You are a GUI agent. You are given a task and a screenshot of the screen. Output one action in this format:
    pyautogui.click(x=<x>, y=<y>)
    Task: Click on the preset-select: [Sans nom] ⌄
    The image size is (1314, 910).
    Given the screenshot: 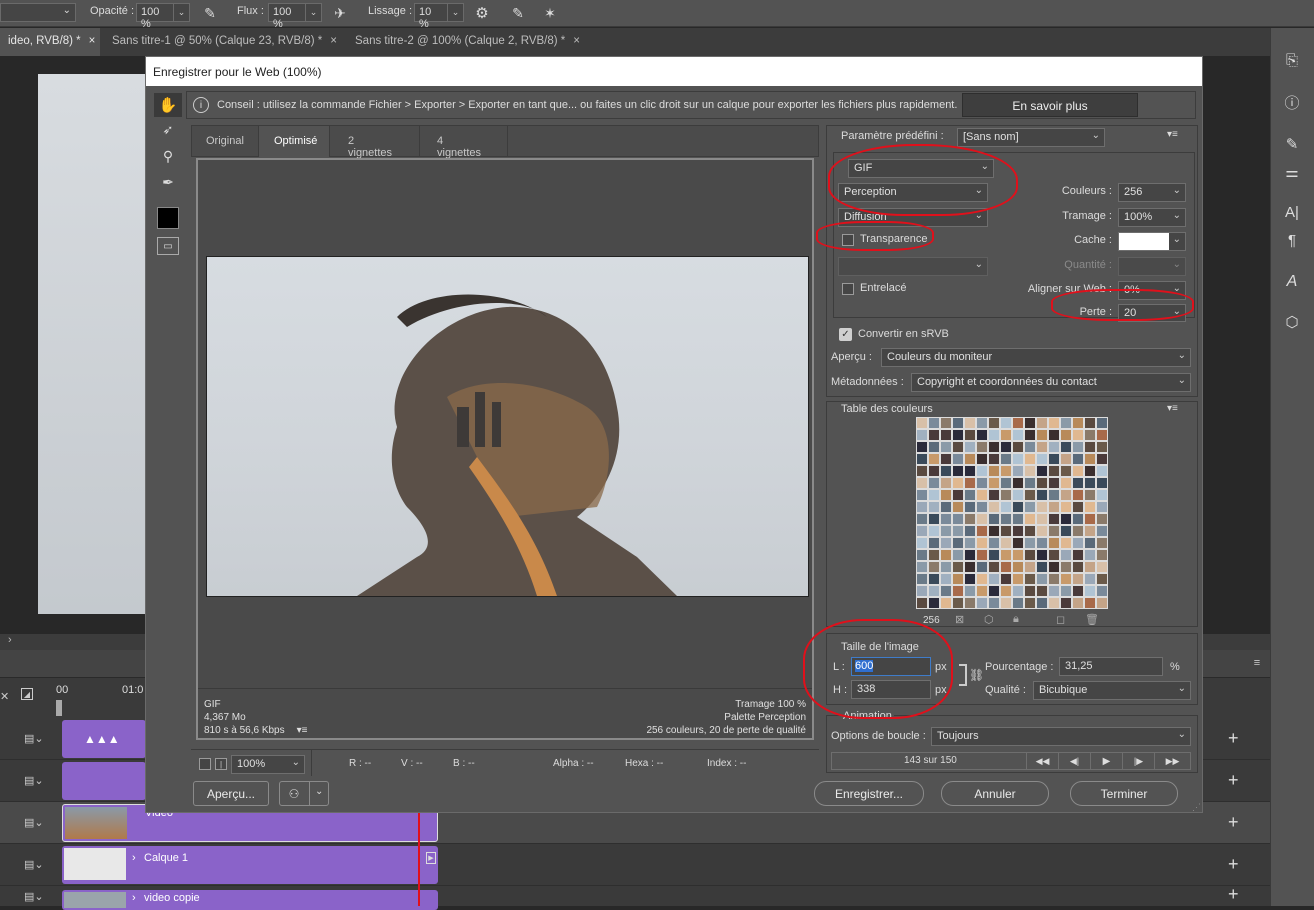 What is the action you would take?
    pyautogui.click(x=1031, y=137)
    